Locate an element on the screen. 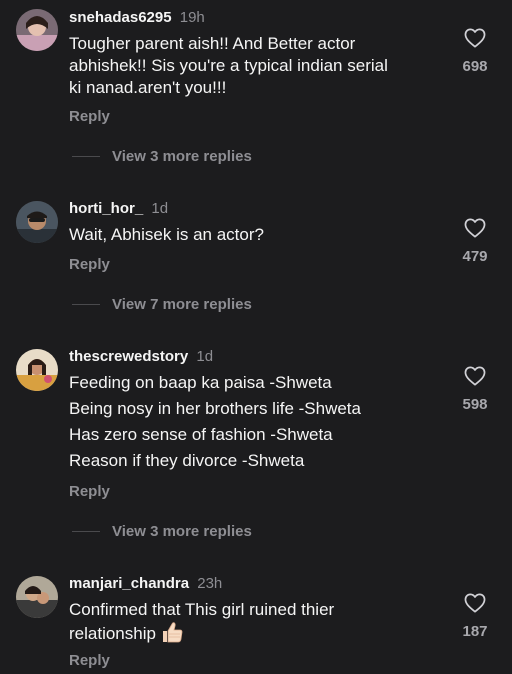 The height and width of the screenshot is (674, 512). comment-meta: manjari_chandra 23h is located at coordinates (145, 584).